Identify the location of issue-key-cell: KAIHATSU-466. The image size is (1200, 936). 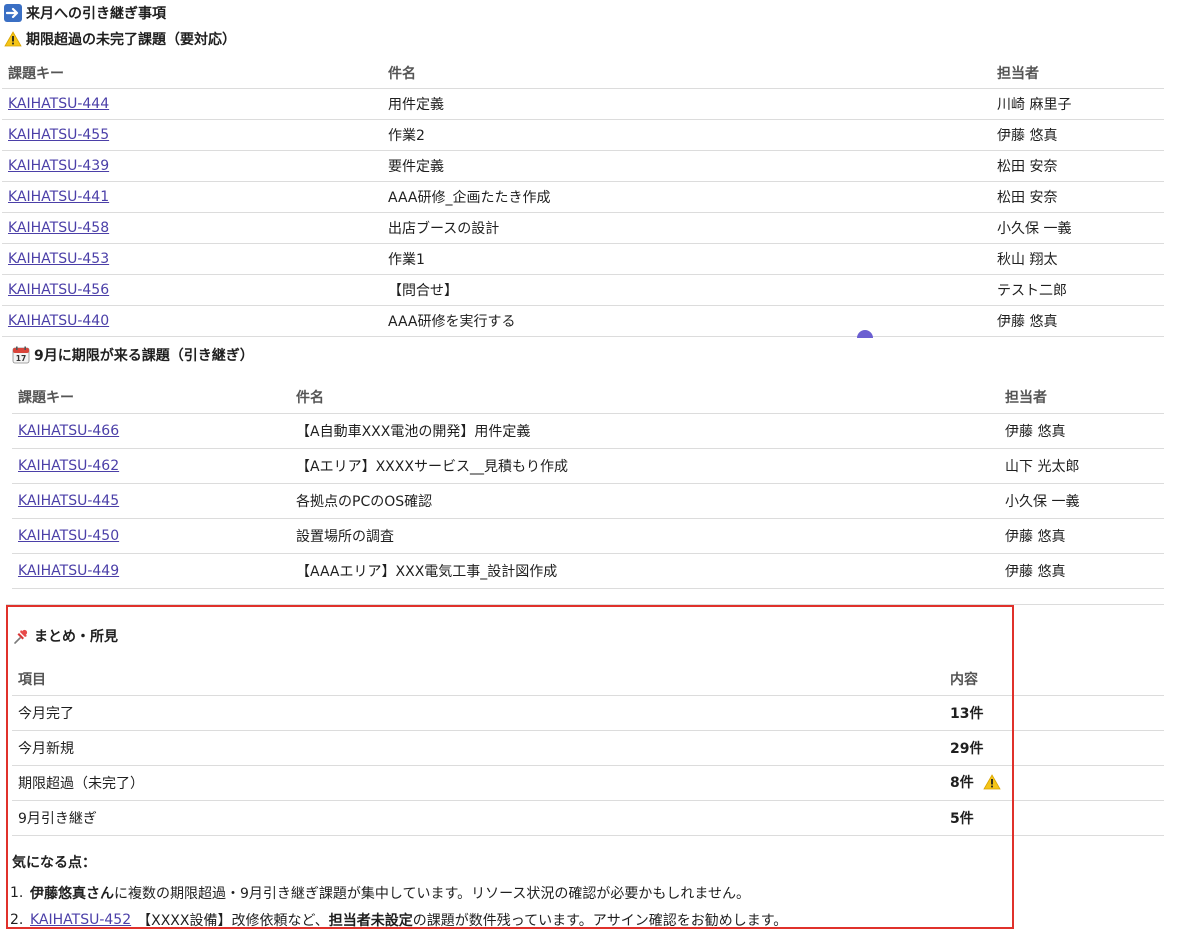
(151, 431).